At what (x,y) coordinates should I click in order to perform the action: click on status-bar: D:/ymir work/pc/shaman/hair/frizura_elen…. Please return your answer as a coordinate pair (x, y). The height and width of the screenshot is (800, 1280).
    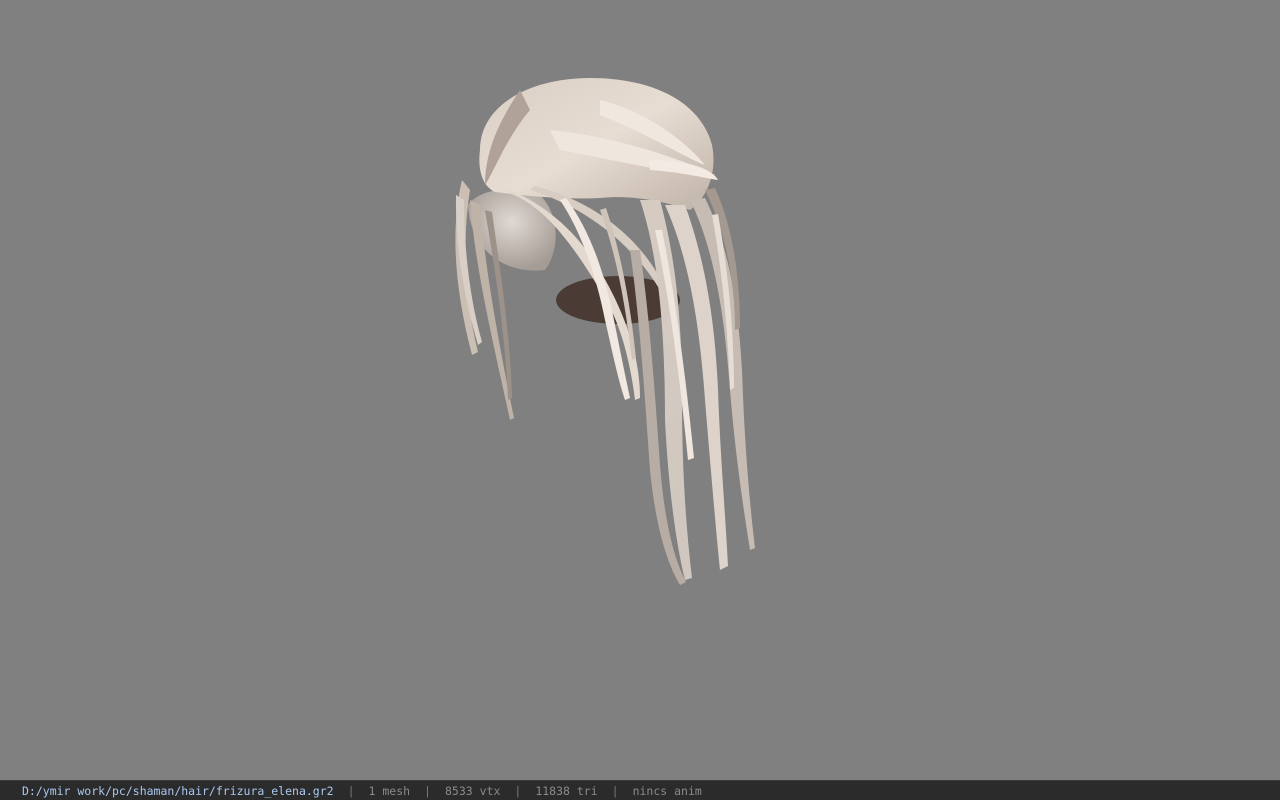
    Looking at the image, I should click on (640, 790).